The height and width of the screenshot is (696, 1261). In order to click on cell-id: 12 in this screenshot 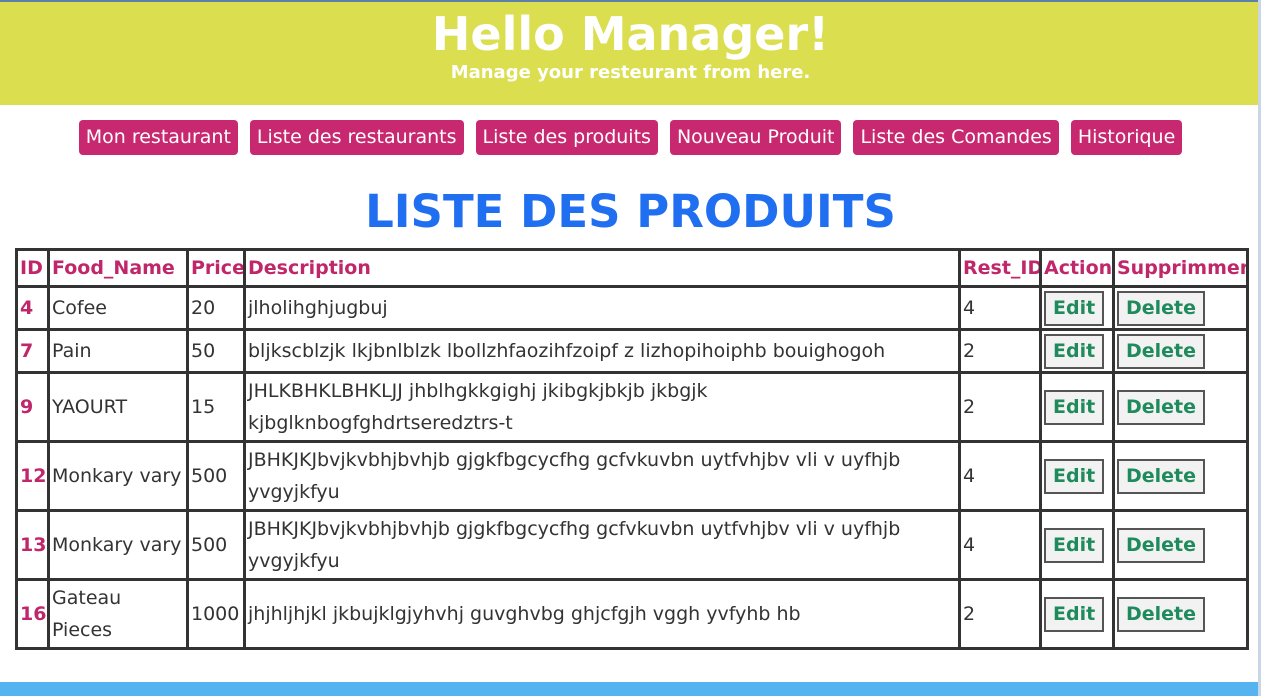, I will do `click(32, 476)`.